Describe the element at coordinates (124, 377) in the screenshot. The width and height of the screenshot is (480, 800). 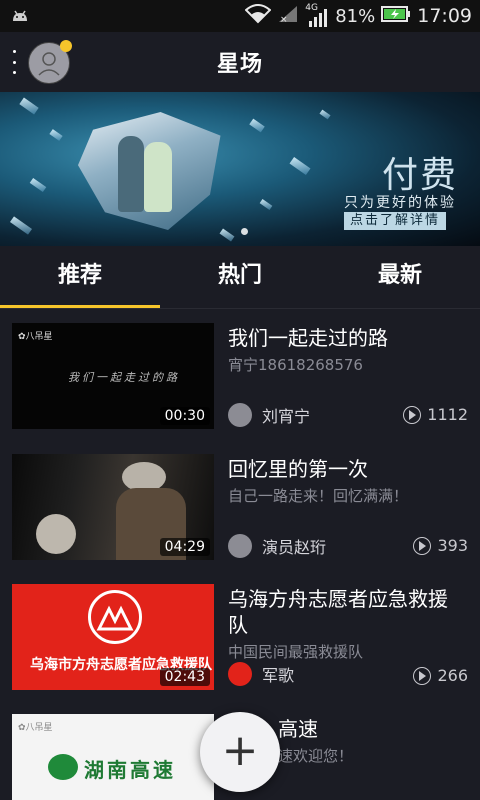
I see `thumb-caption: 我们一起走过的路` at that location.